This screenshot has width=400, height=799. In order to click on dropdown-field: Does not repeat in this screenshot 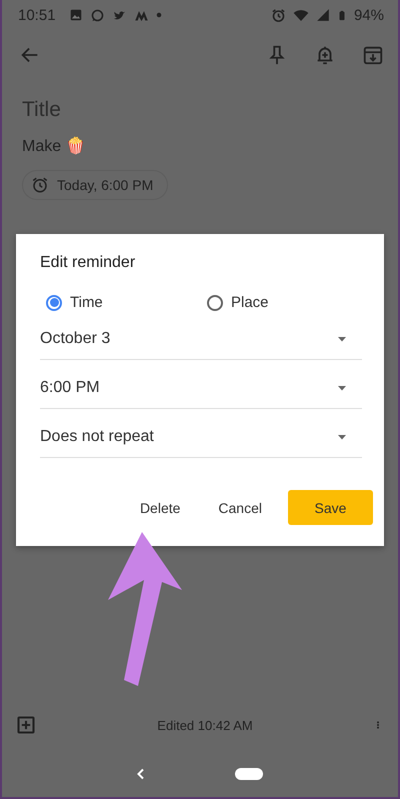, I will do `click(201, 437)`.